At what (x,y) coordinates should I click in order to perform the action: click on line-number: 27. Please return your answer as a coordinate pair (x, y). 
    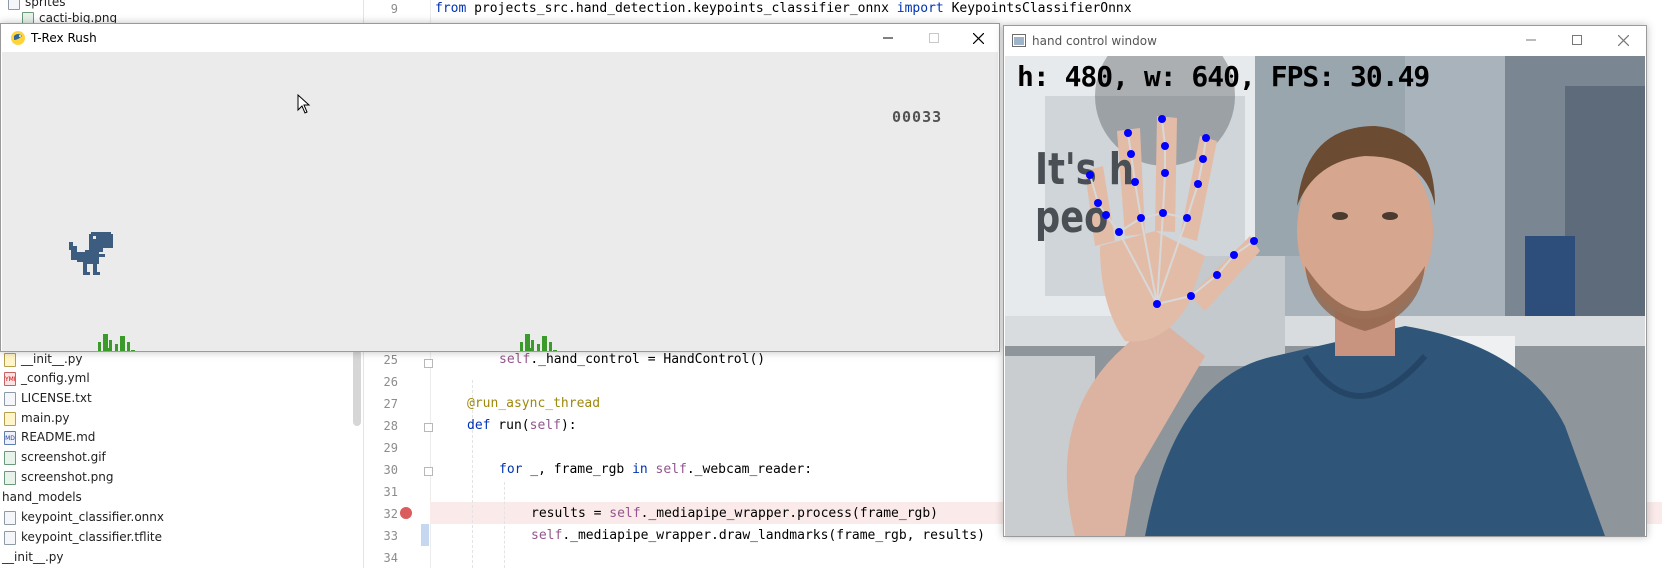
    Looking at the image, I should click on (390, 404).